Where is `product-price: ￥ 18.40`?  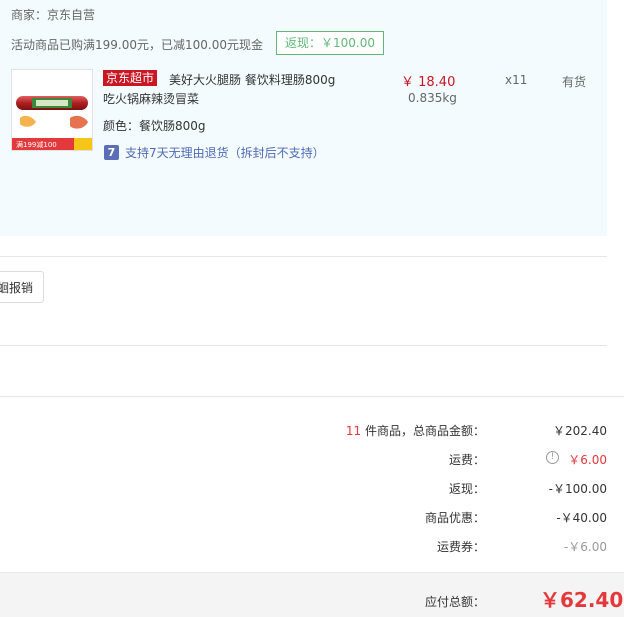
product-price: ￥ 18.40 is located at coordinates (428, 82).